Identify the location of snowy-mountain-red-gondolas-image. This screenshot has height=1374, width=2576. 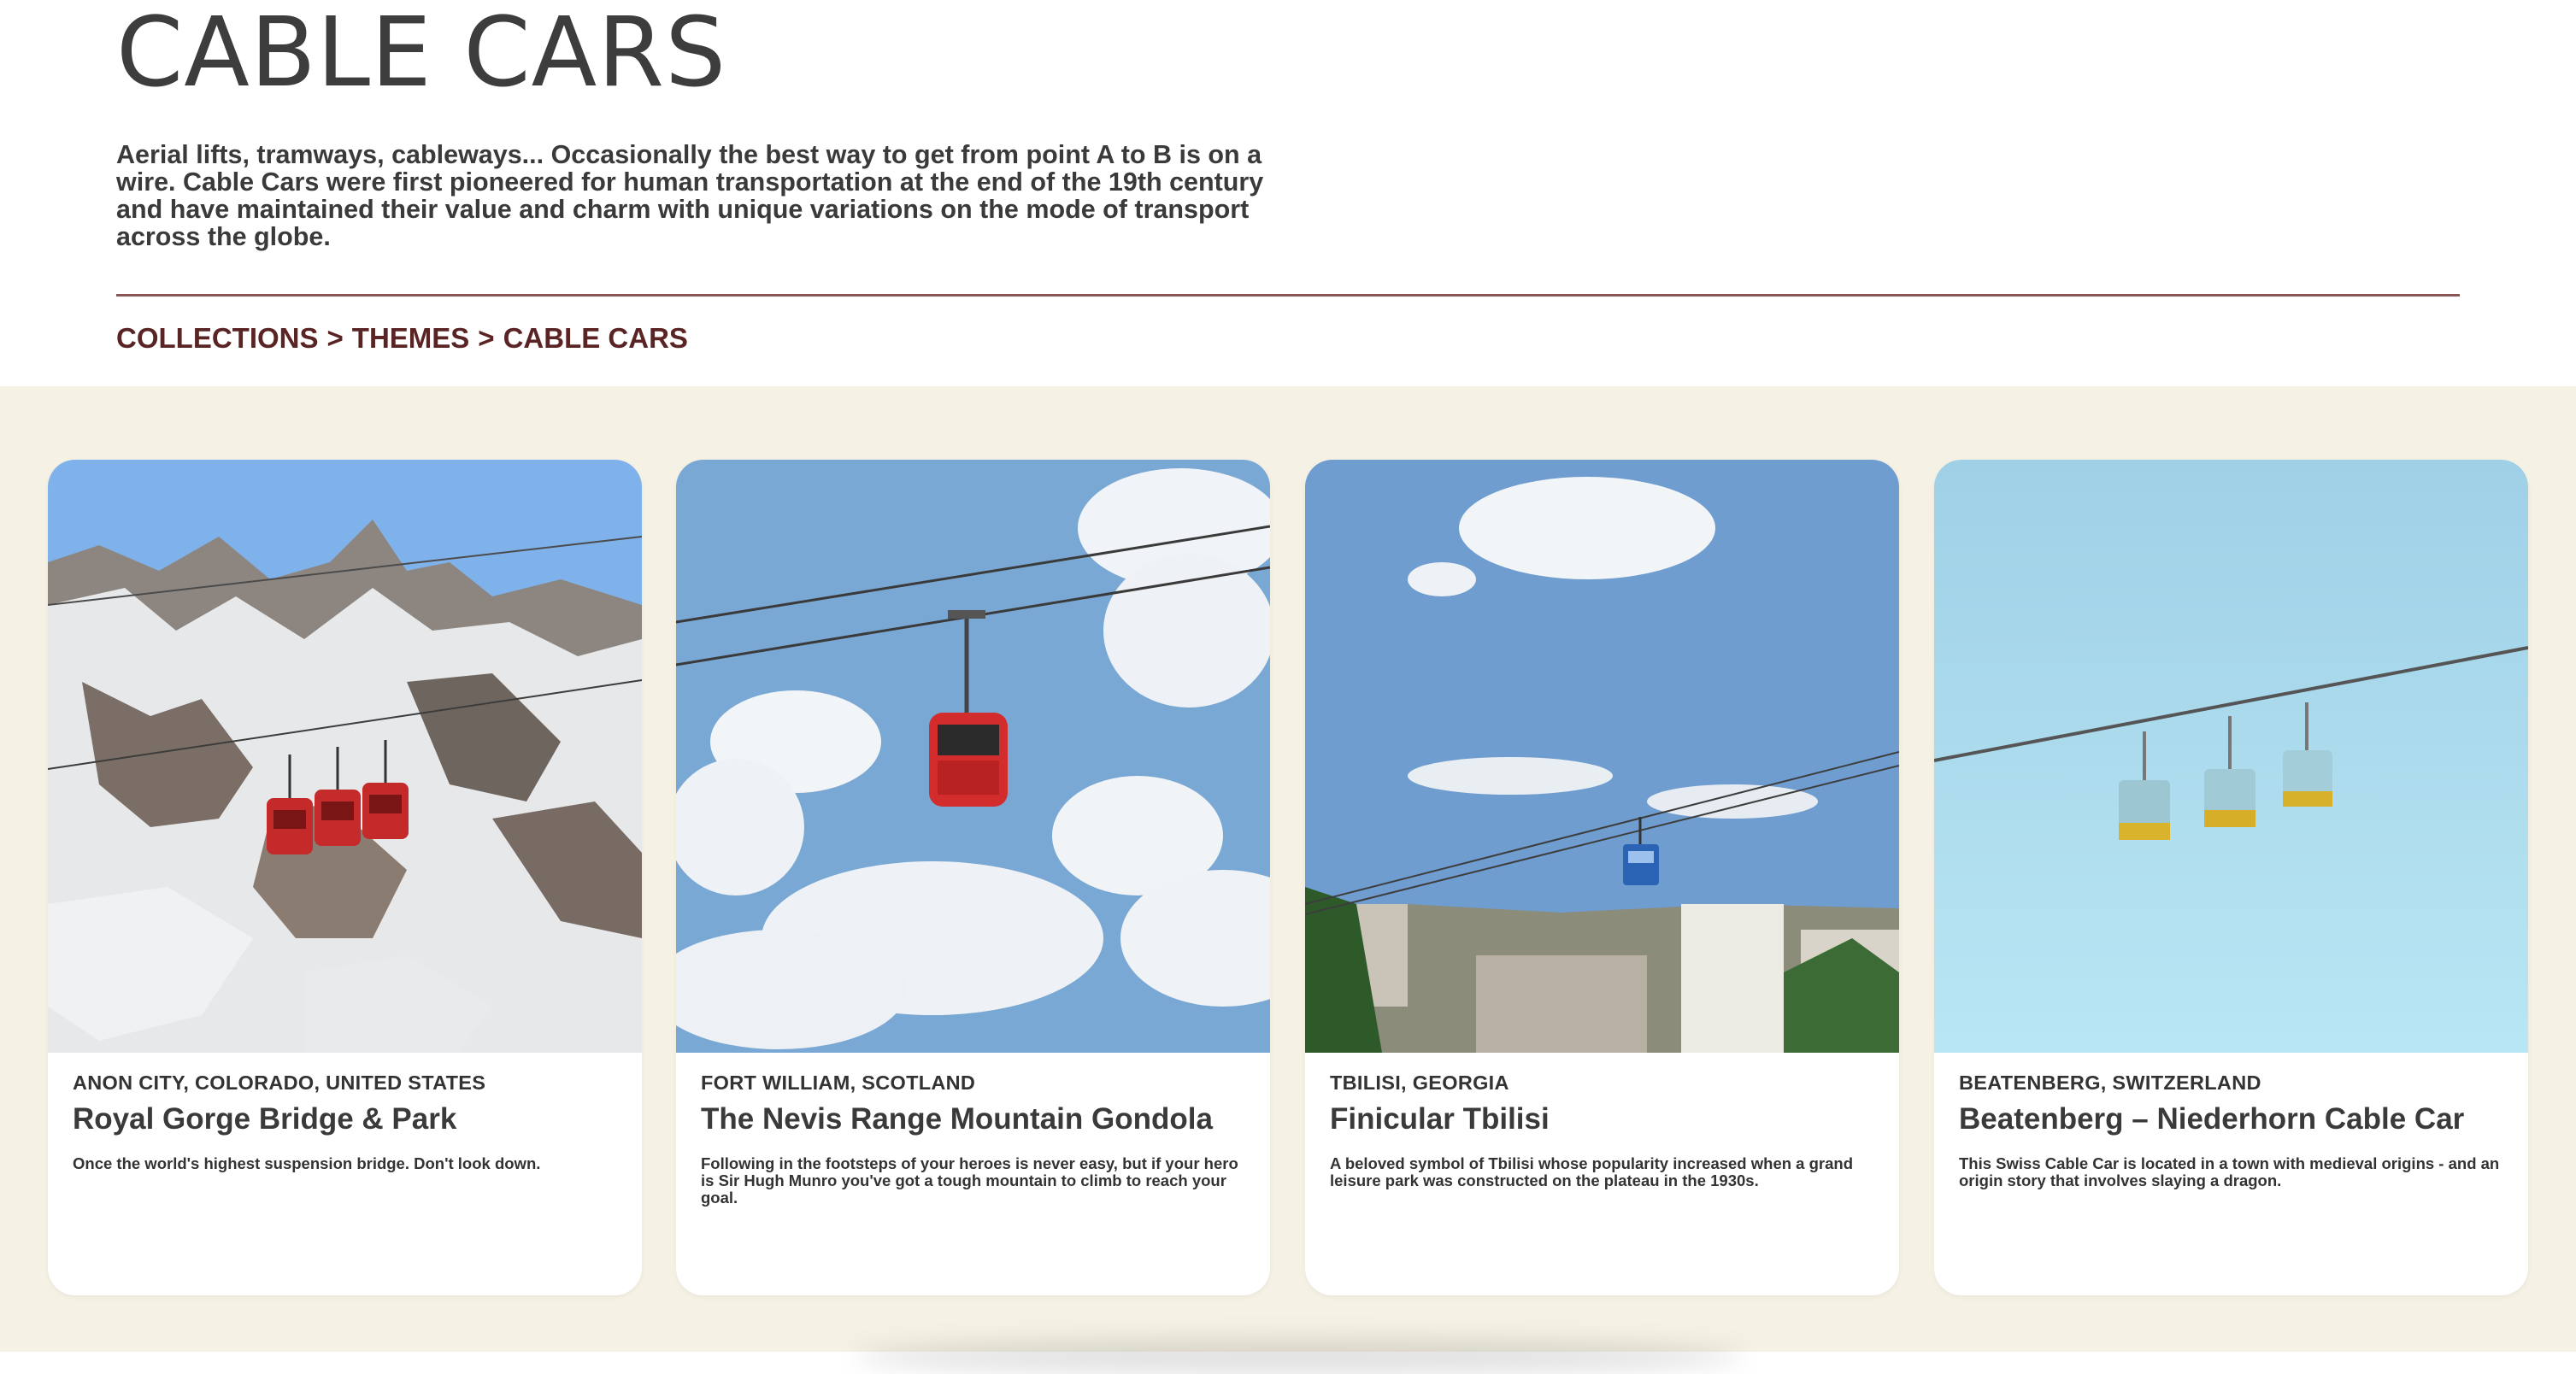
(345, 756).